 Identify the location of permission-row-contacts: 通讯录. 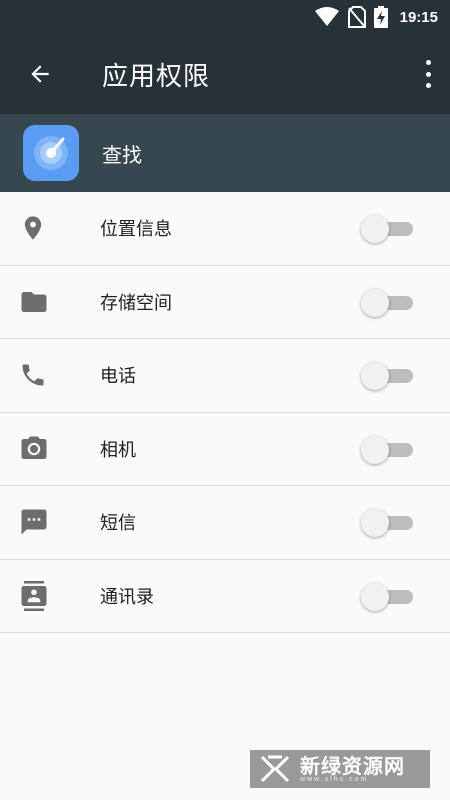
(225, 596).